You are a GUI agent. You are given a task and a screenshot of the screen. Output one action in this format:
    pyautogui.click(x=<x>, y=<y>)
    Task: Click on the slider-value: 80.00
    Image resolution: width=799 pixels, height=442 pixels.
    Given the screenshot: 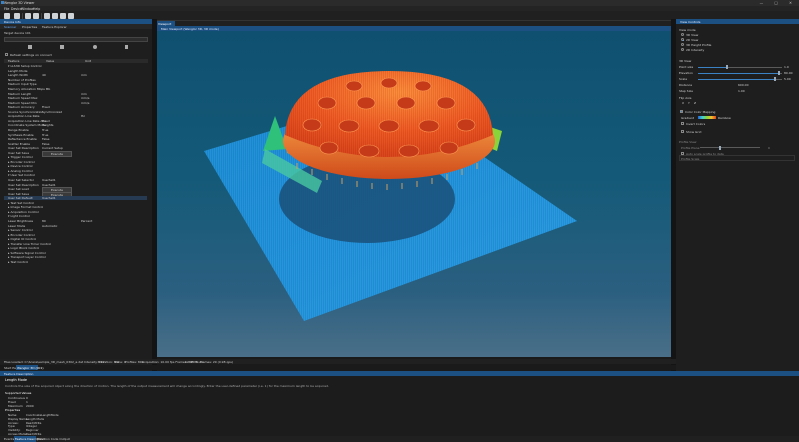 What is the action you would take?
    pyautogui.click(x=788, y=73)
    